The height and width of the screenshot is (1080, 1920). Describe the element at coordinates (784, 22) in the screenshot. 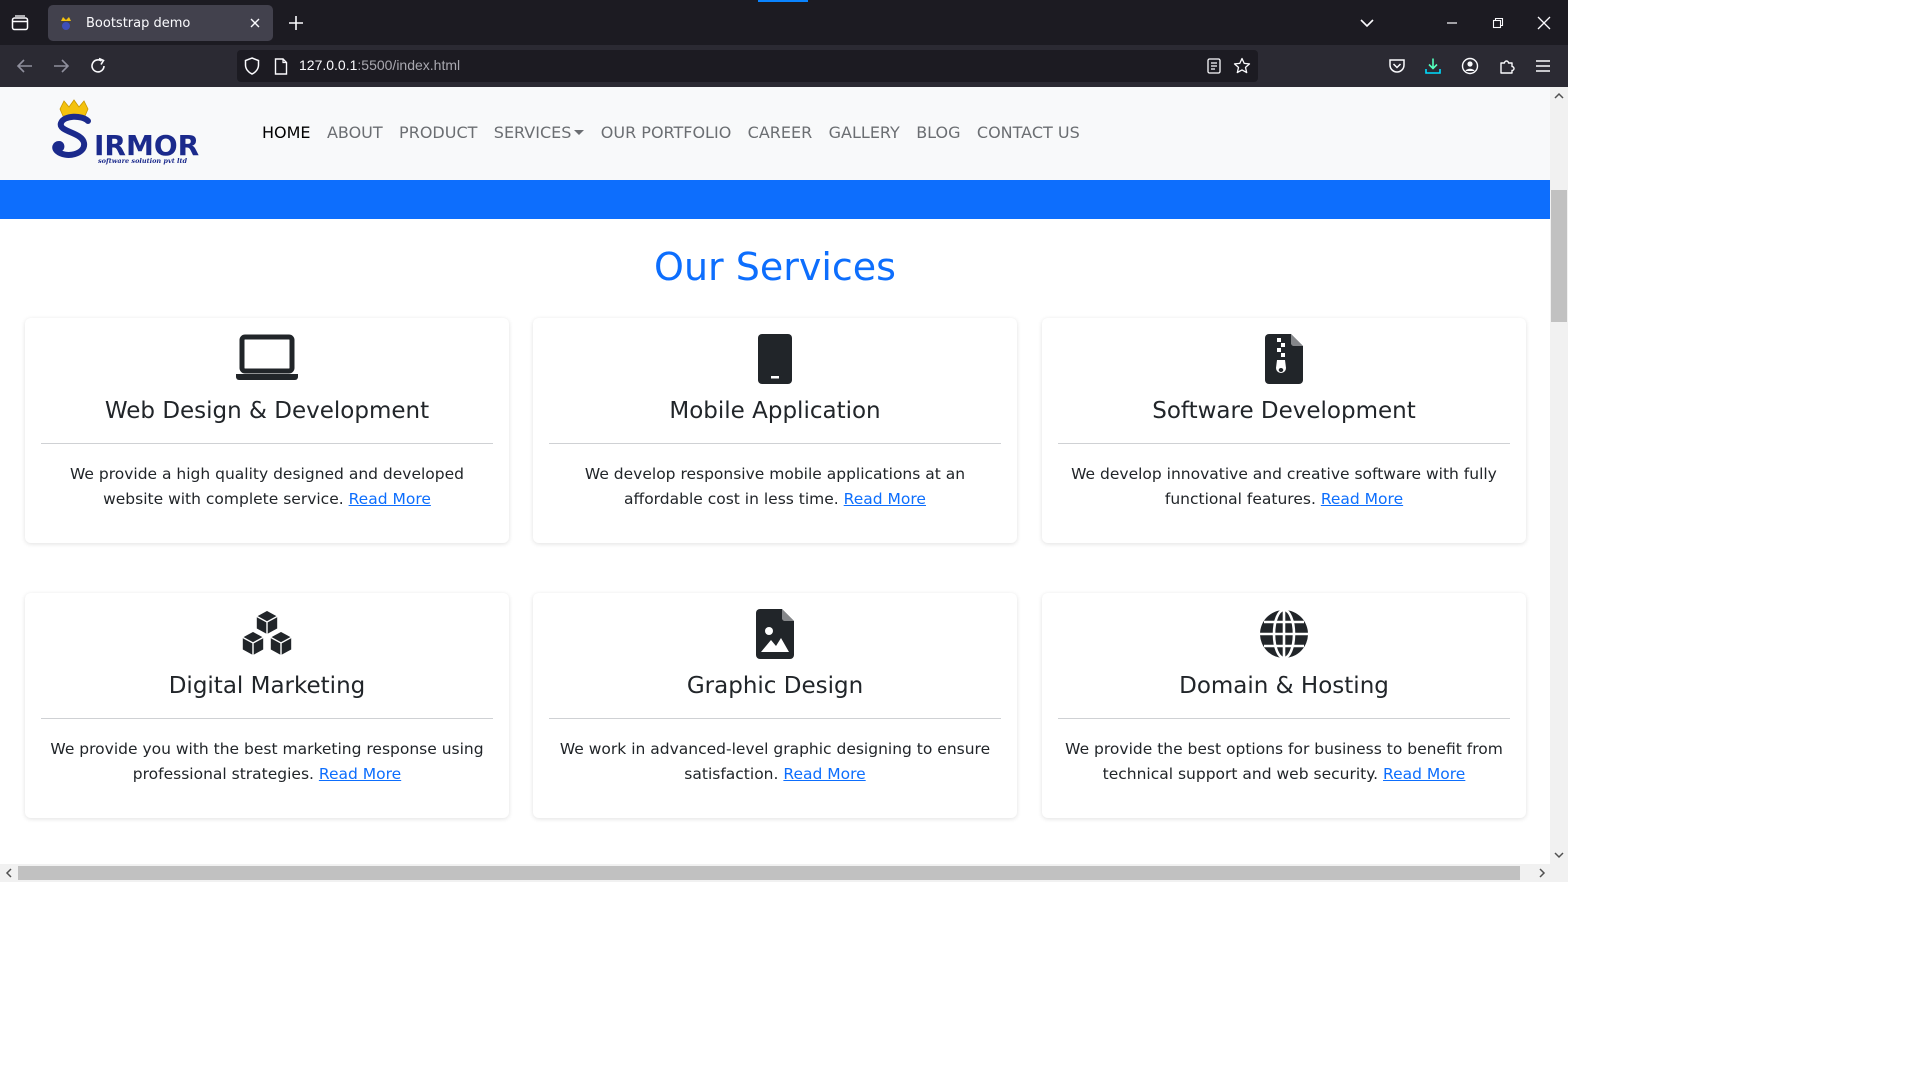

I see `browser-tab-bar: Bootstrap demo` at that location.